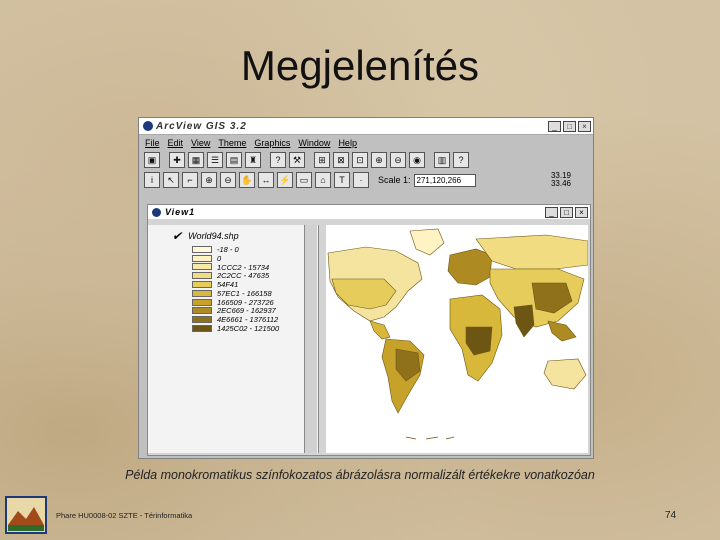  I want to click on legend-item: 54F41, so click(255, 284).